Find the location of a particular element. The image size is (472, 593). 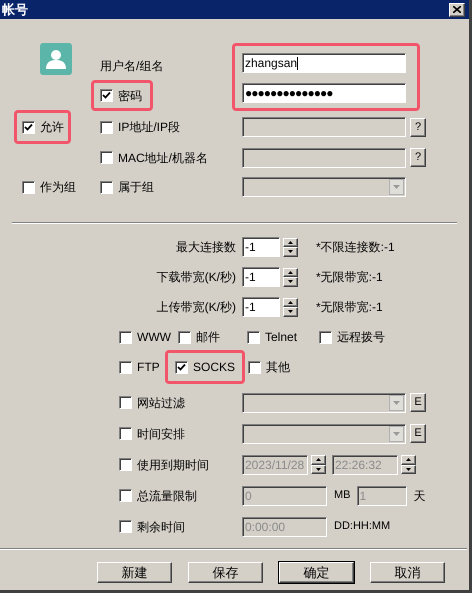

checkbox-label: 远程拨号 is located at coordinates (361, 337).